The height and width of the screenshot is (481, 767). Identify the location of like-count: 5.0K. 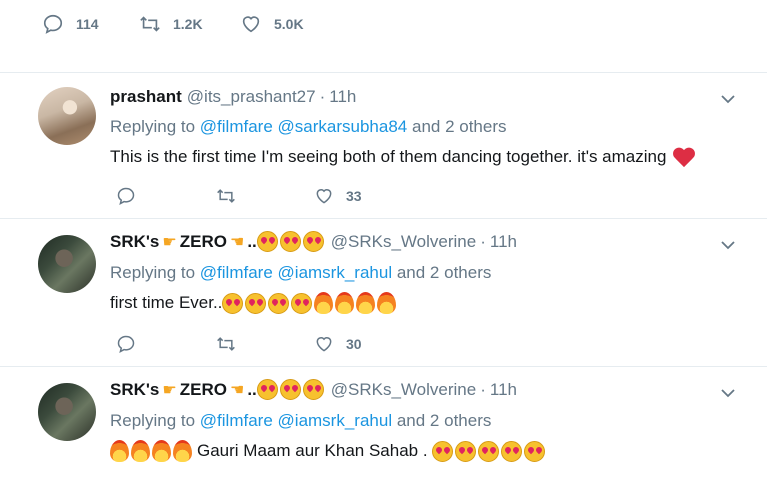
(289, 24).